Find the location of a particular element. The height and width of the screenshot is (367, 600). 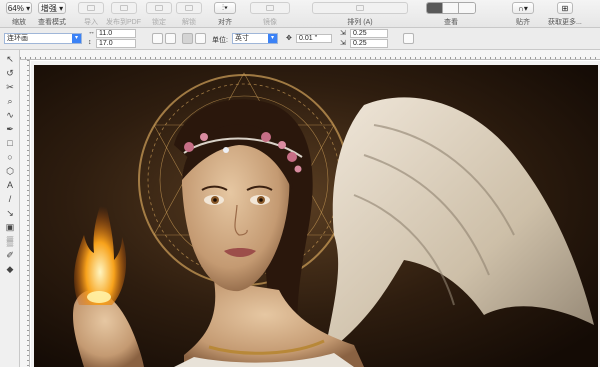

view-normal-icon is located at coordinates (435, 8).